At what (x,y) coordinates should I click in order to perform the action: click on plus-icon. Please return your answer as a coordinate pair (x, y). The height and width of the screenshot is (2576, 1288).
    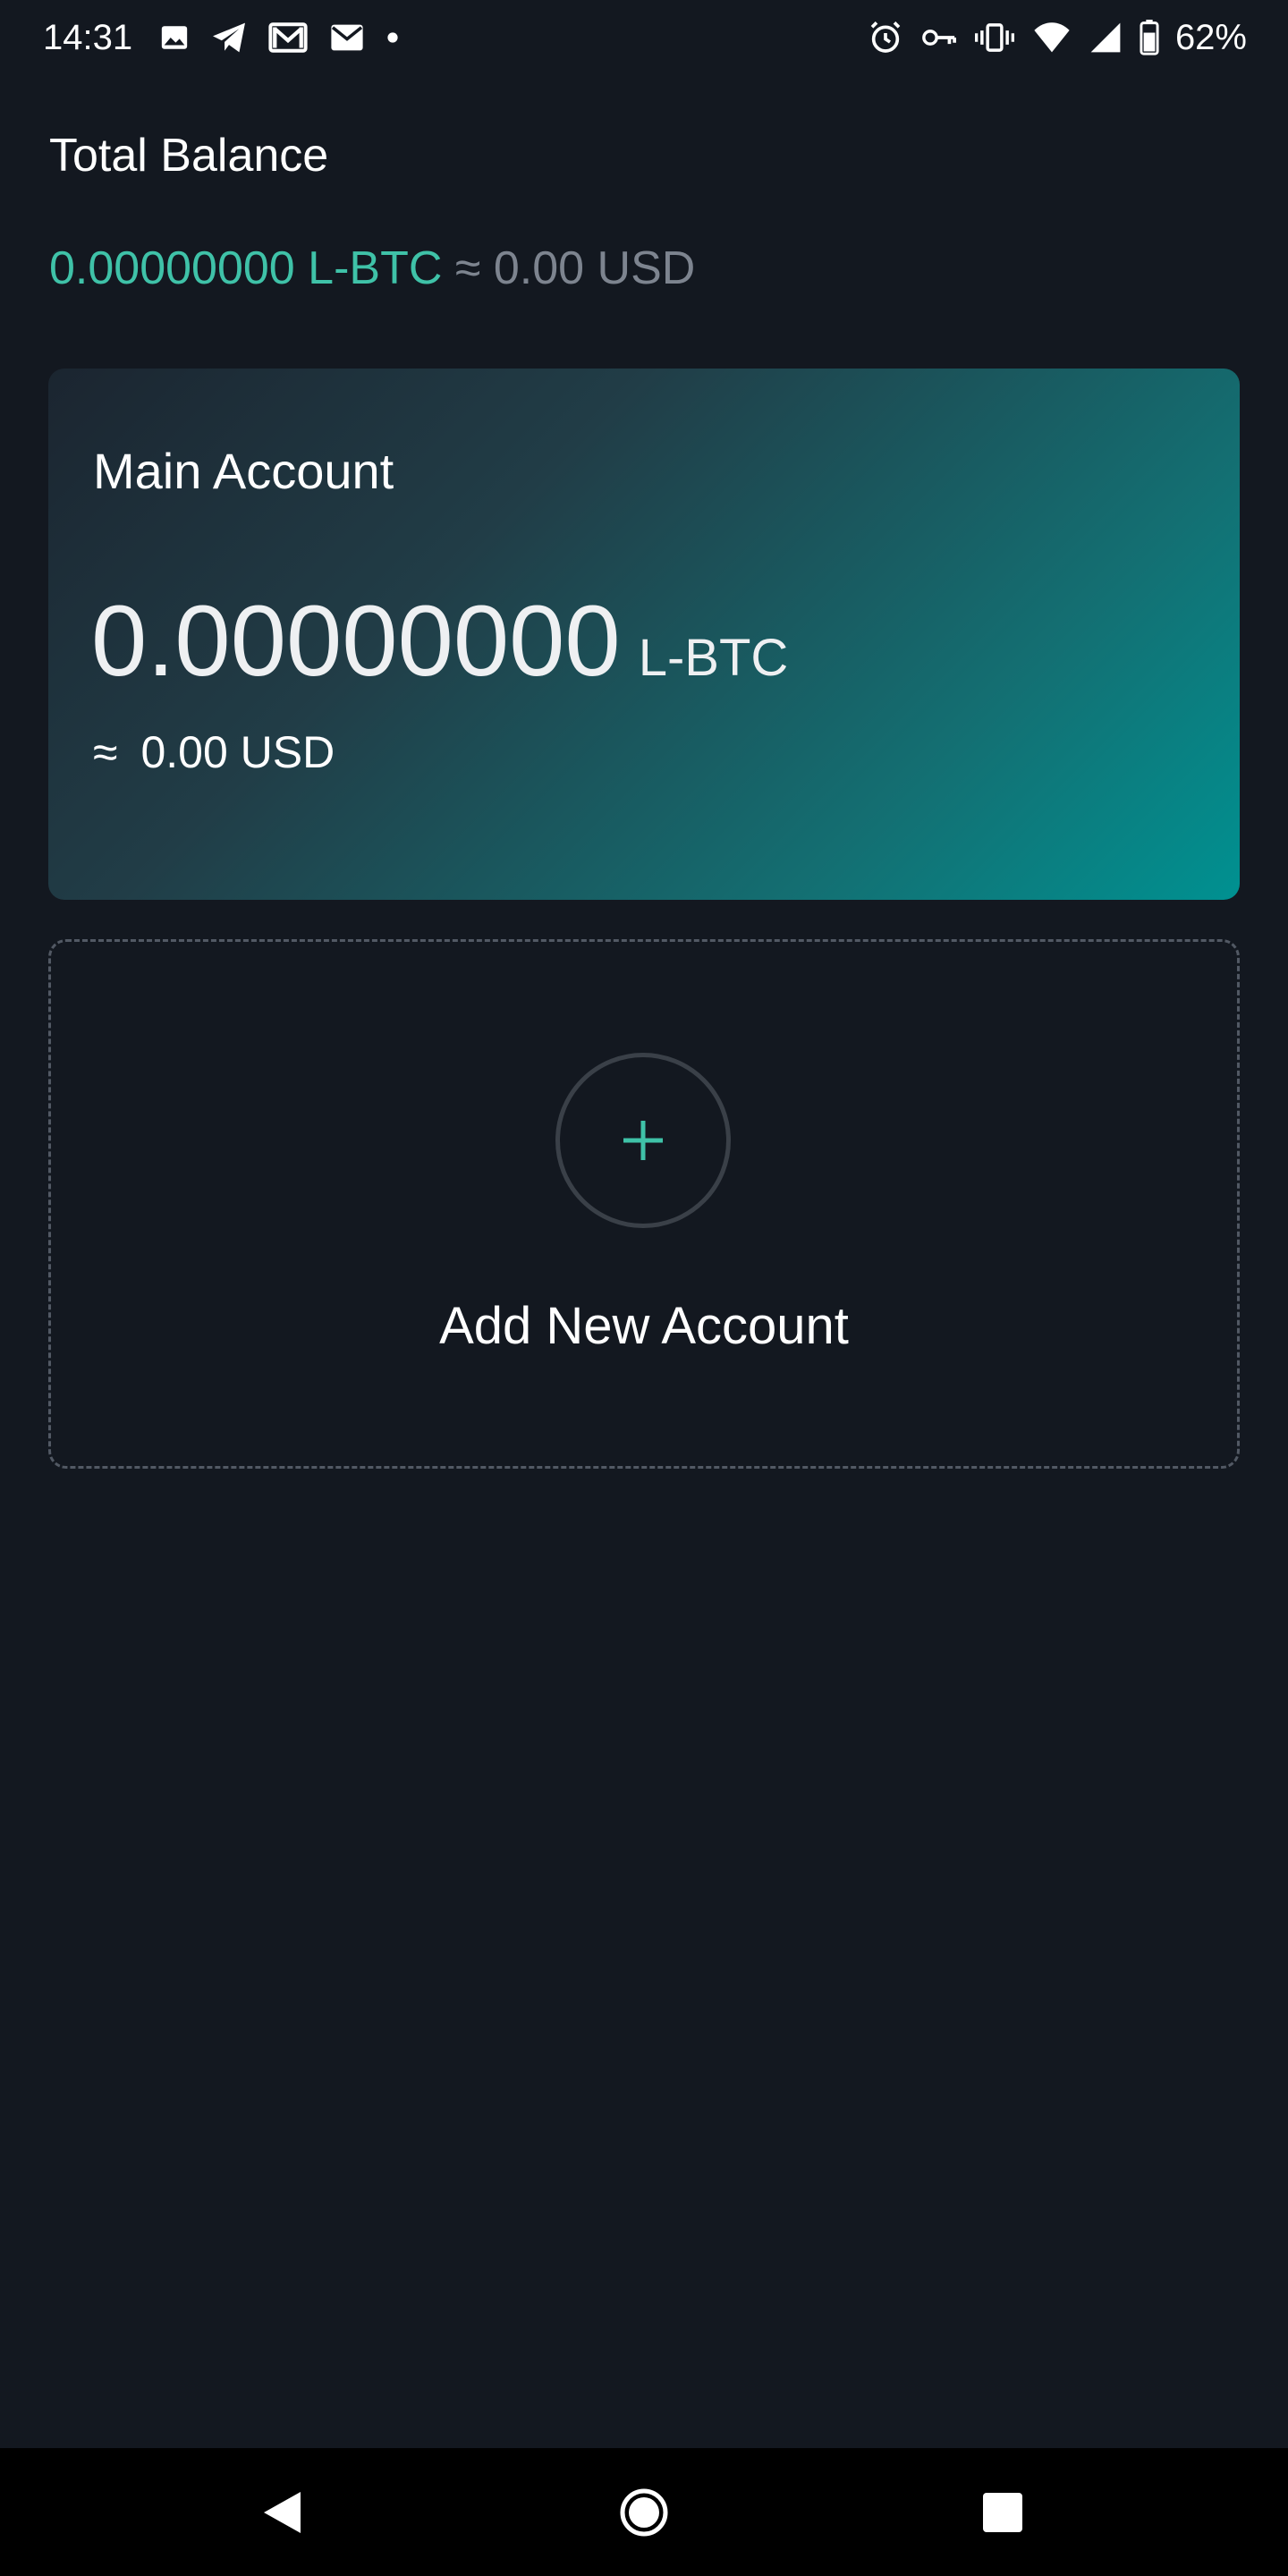
    Looking at the image, I should click on (643, 1140).